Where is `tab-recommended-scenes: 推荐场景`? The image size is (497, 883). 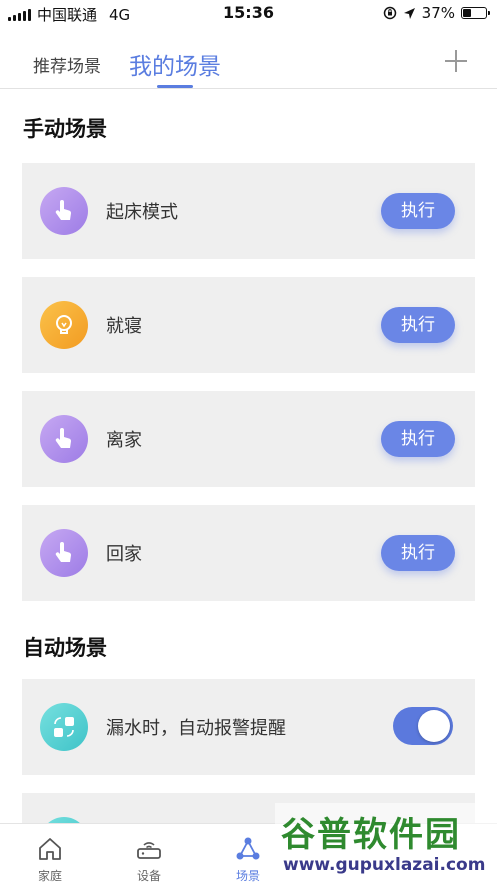
tab-recommended-scenes: 推荐场景 is located at coordinates (67, 64).